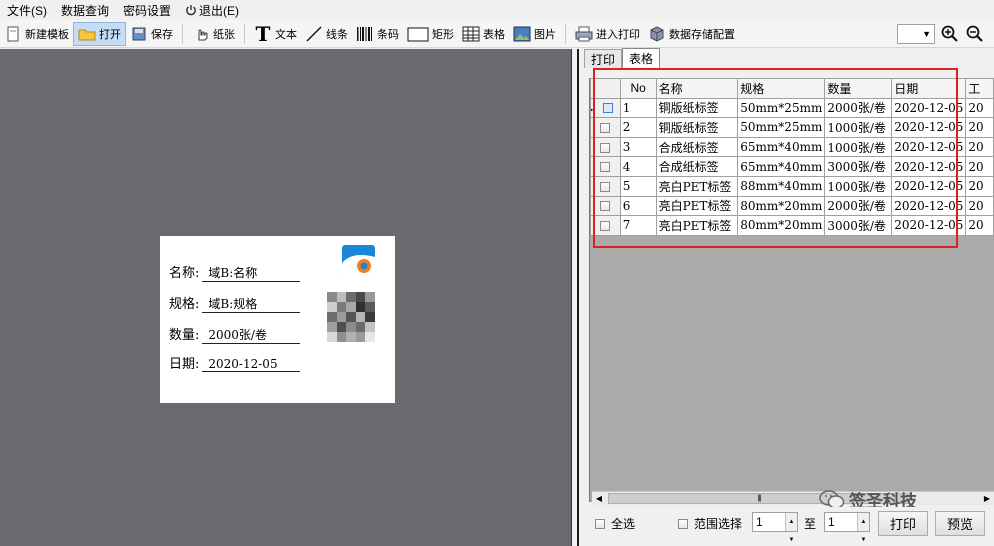 This screenshot has width=994, height=546. Describe the element at coordinates (36, 34) in the screenshot. I see `new-template-button: 新建模板` at that location.